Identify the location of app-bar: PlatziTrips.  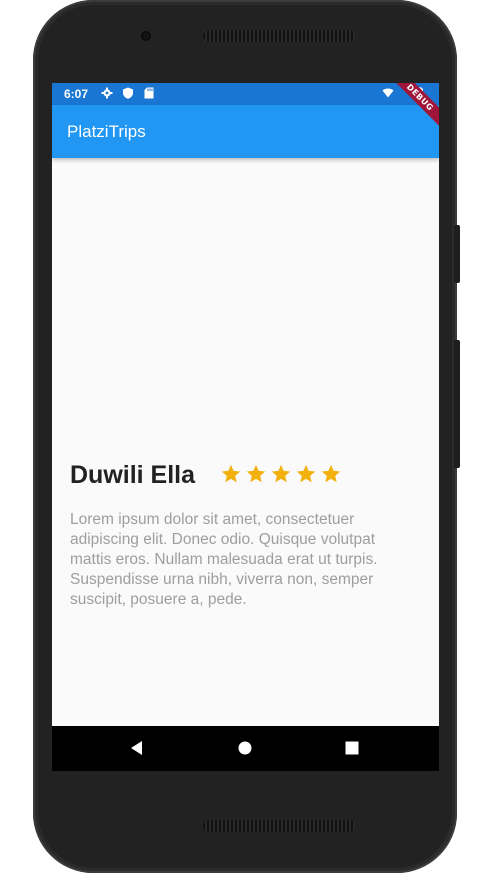
(245, 131).